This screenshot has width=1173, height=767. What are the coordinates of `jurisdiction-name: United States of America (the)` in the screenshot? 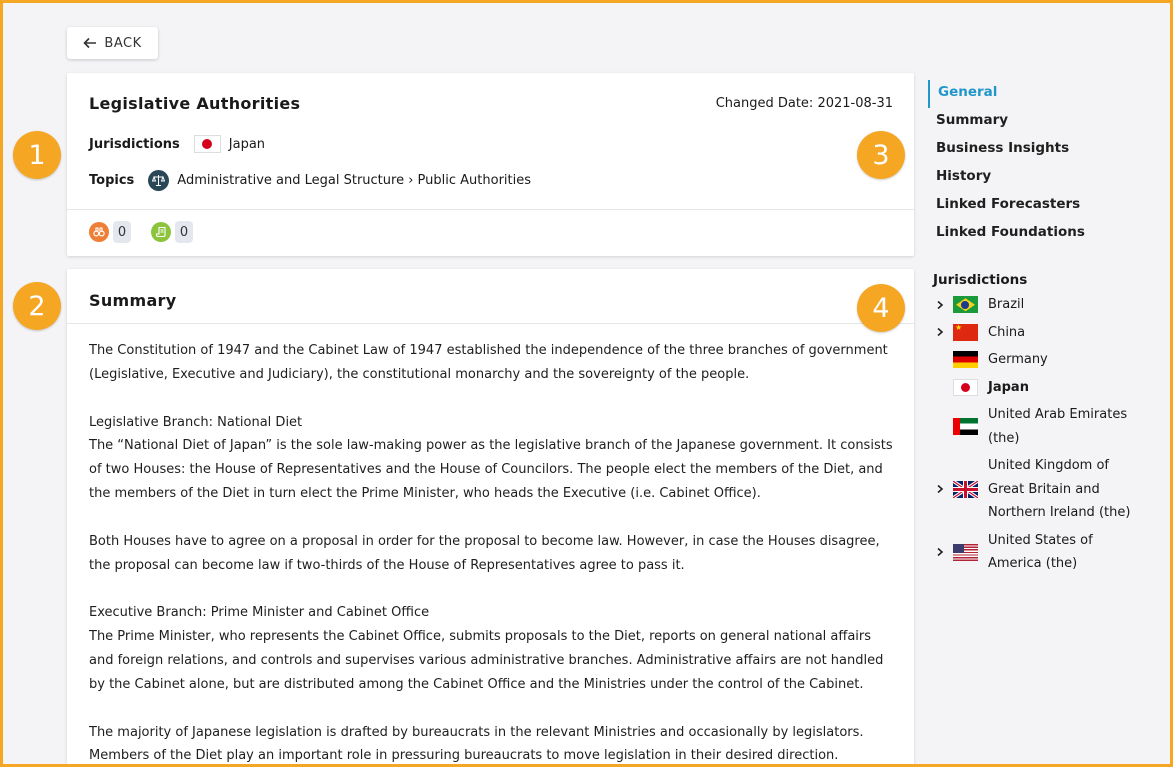 It's located at (1040, 552).